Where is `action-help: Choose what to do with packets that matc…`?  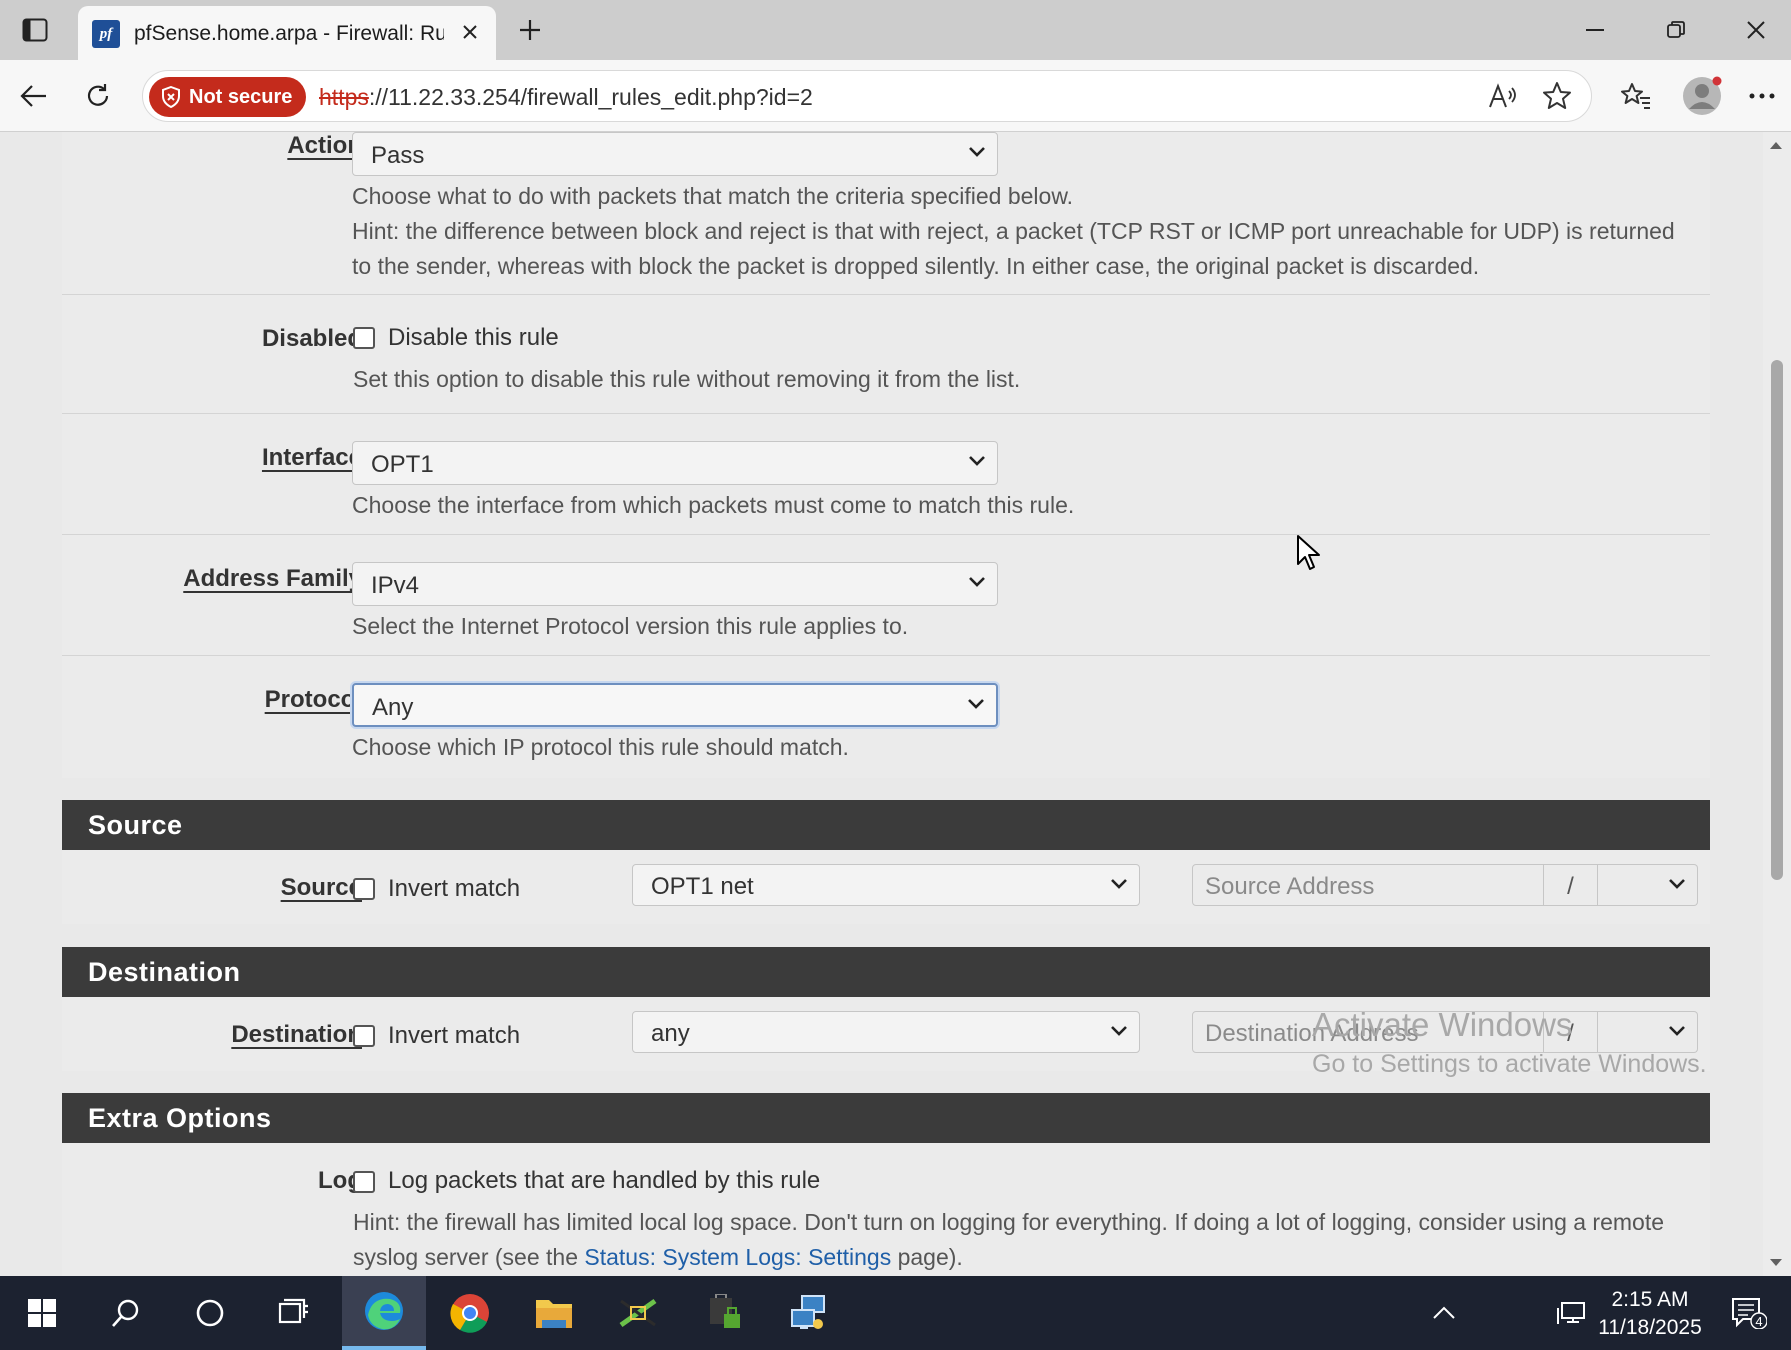
action-help: Choose what to do with packets that matc… is located at coordinates (713, 196).